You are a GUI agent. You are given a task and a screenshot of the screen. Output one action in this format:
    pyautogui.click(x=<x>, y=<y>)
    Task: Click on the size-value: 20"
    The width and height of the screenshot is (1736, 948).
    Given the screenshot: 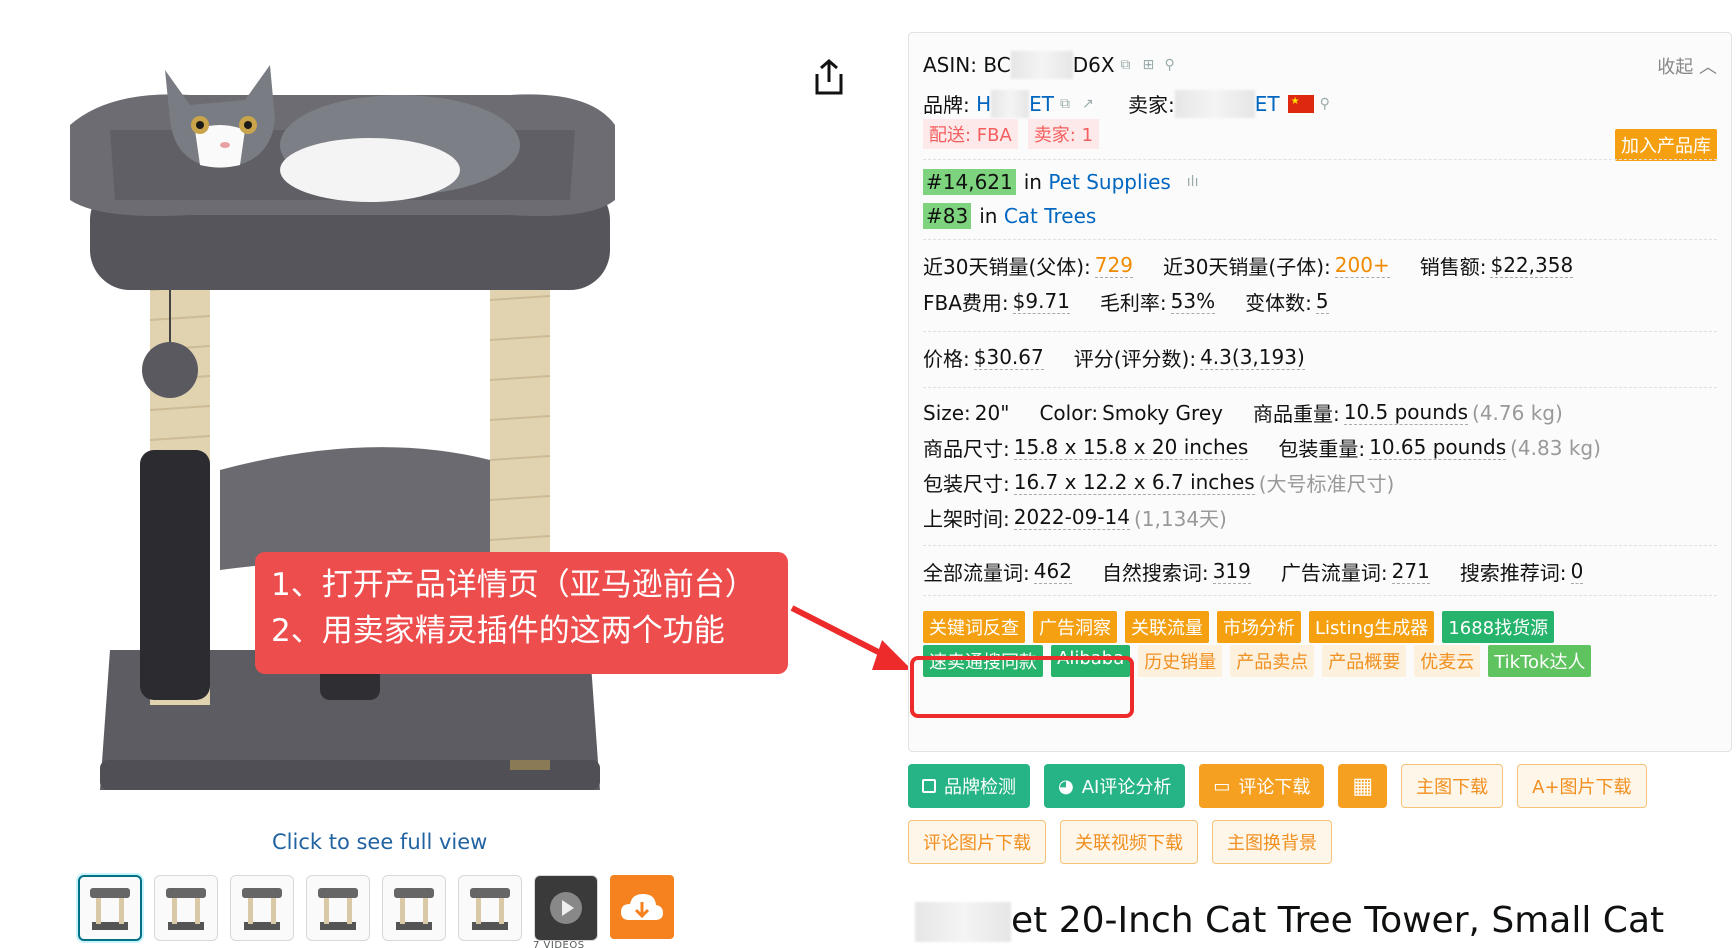 What is the action you would take?
    pyautogui.click(x=992, y=412)
    